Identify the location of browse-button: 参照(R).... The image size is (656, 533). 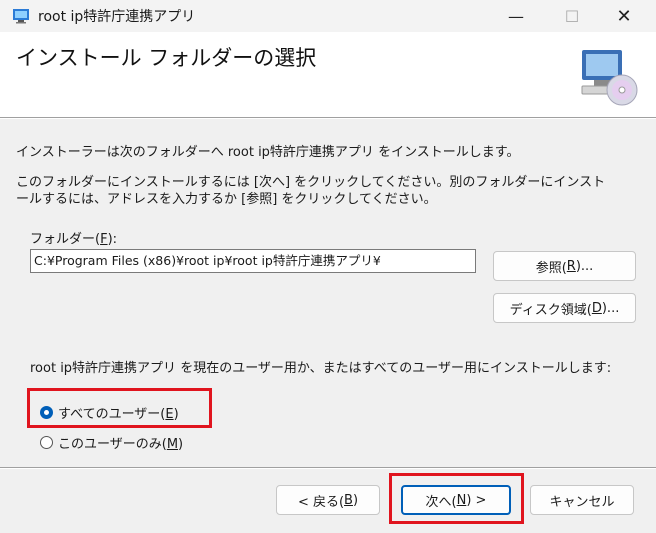
(564, 266).